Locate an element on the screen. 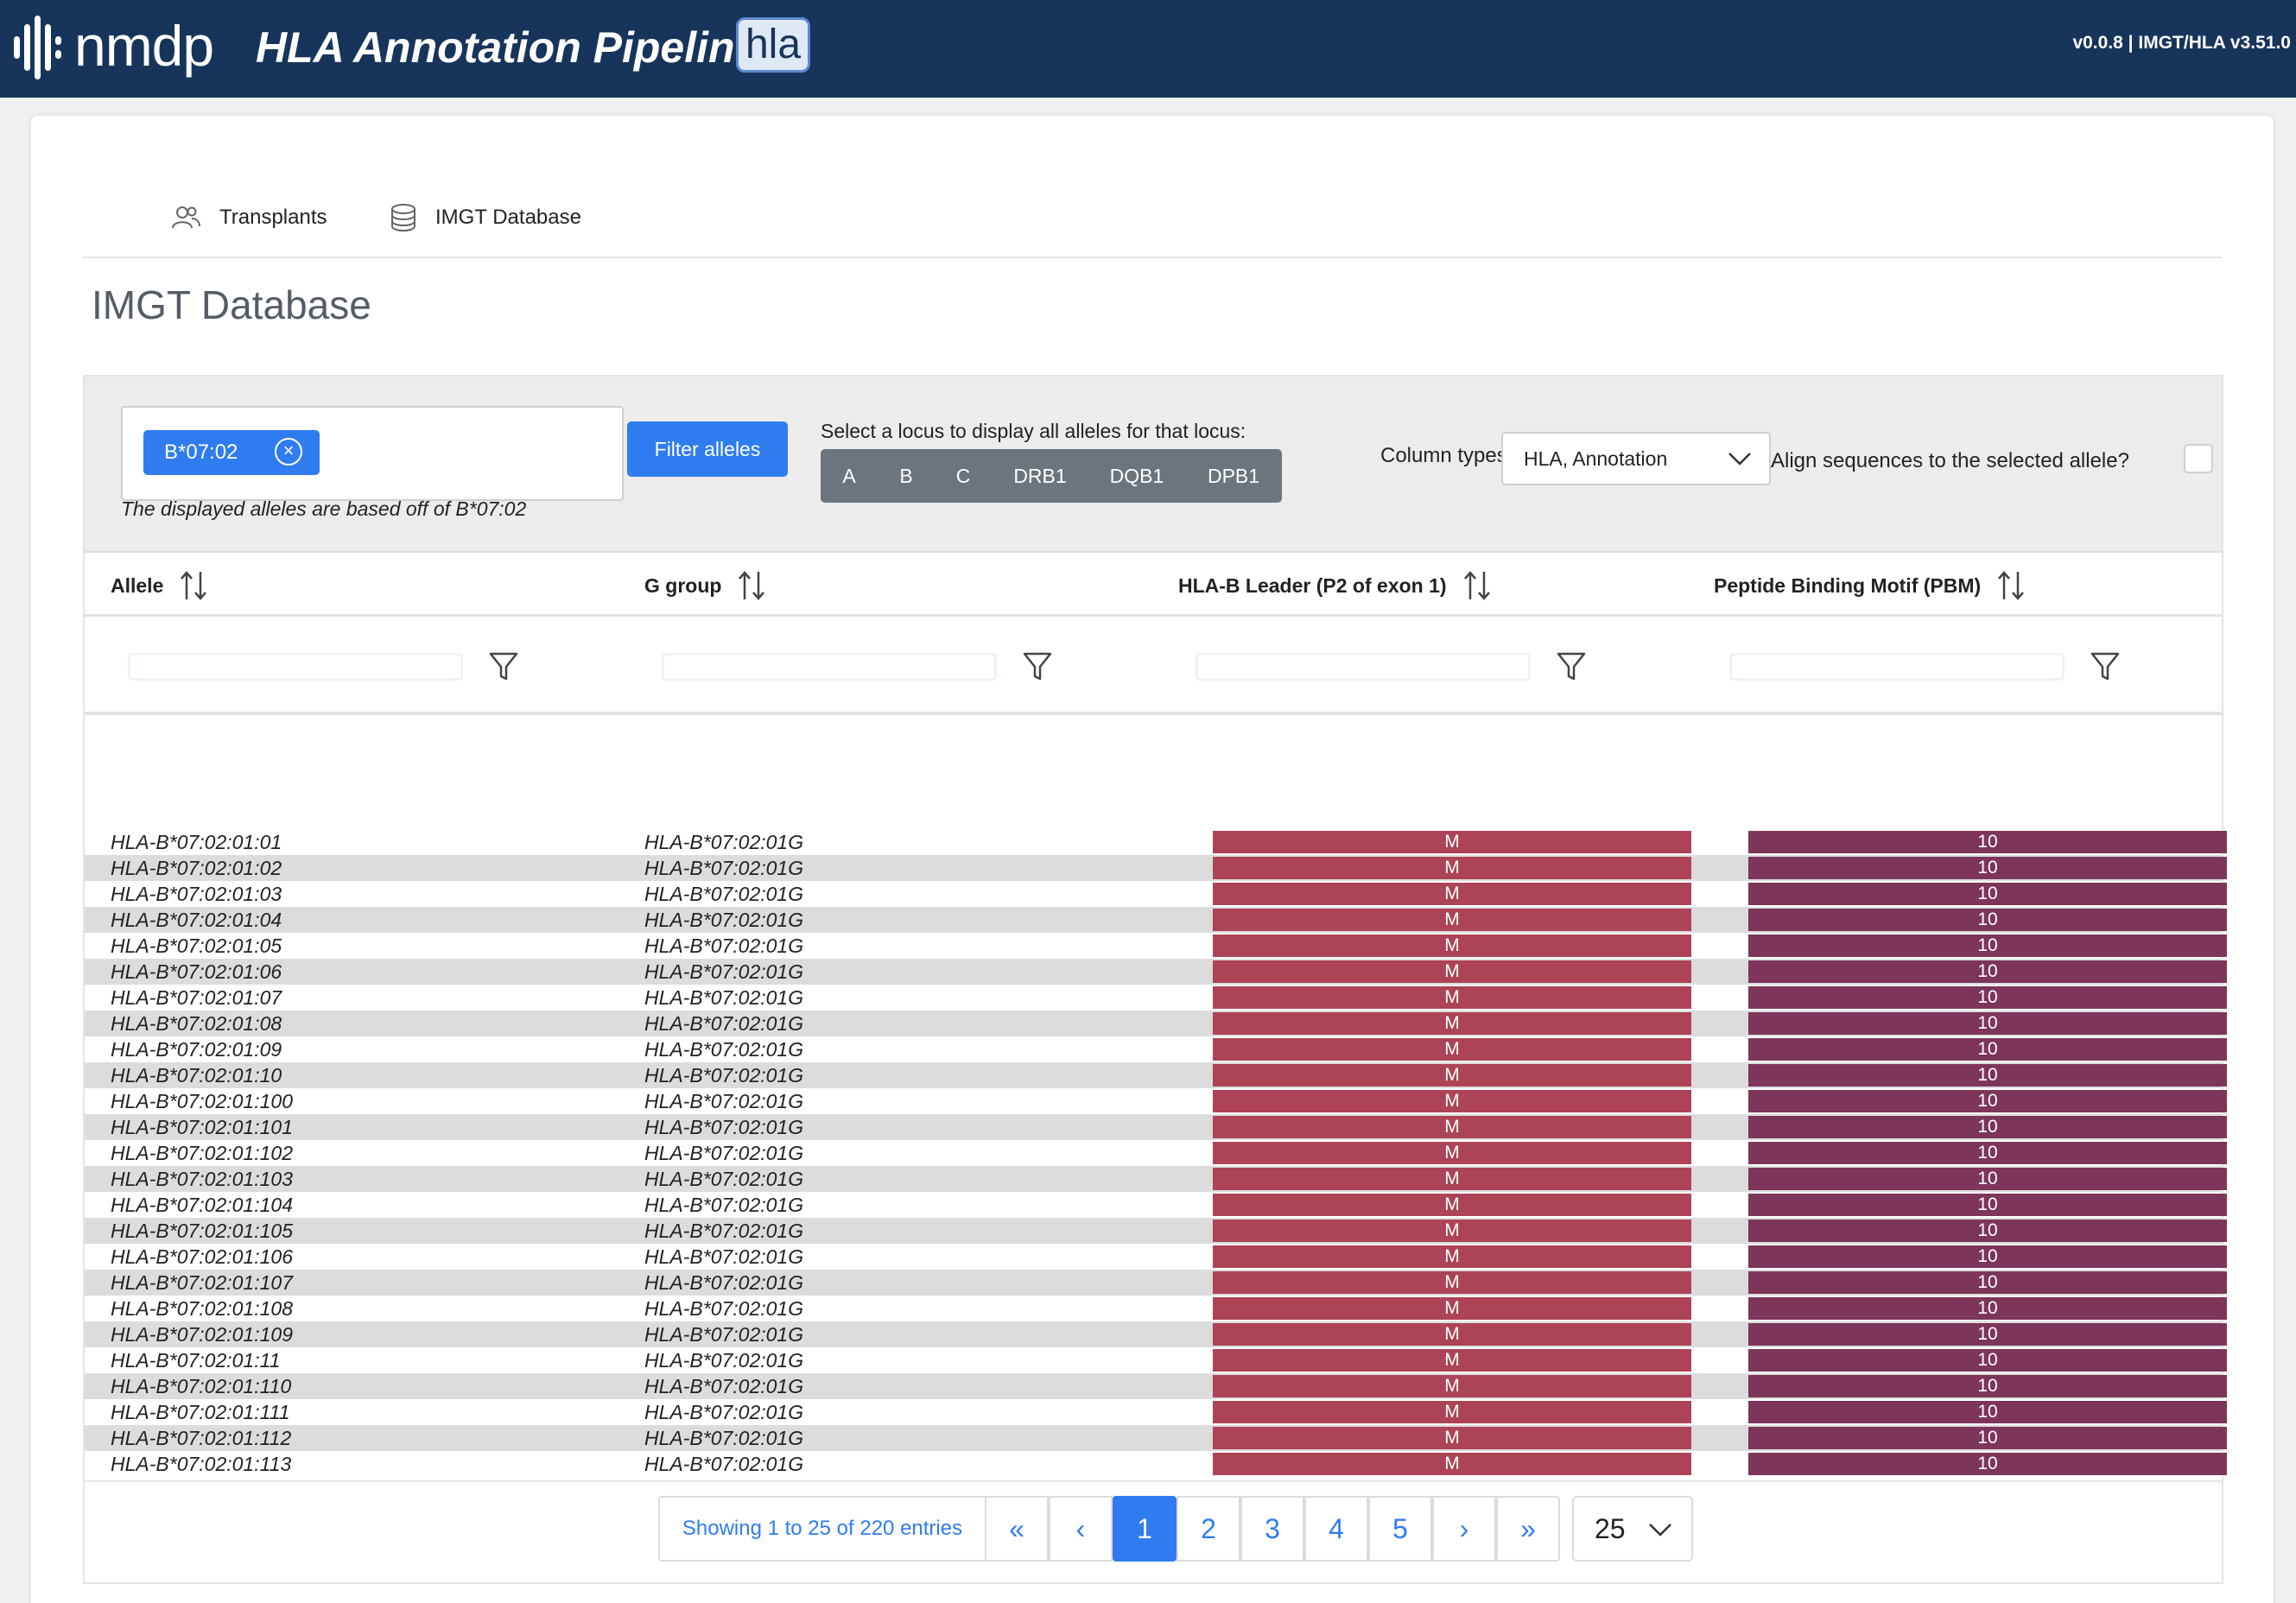 The width and height of the screenshot is (2296, 1603). pagination-divider is located at coordinates (1153, 1481).